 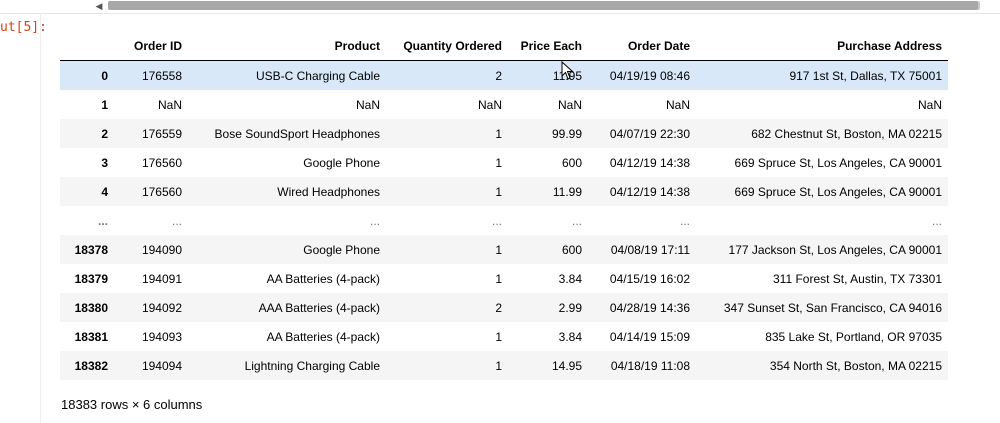 What do you see at coordinates (649, 75) in the screenshot?
I see `cell-order-date: 04/19/19 08:46` at bounding box center [649, 75].